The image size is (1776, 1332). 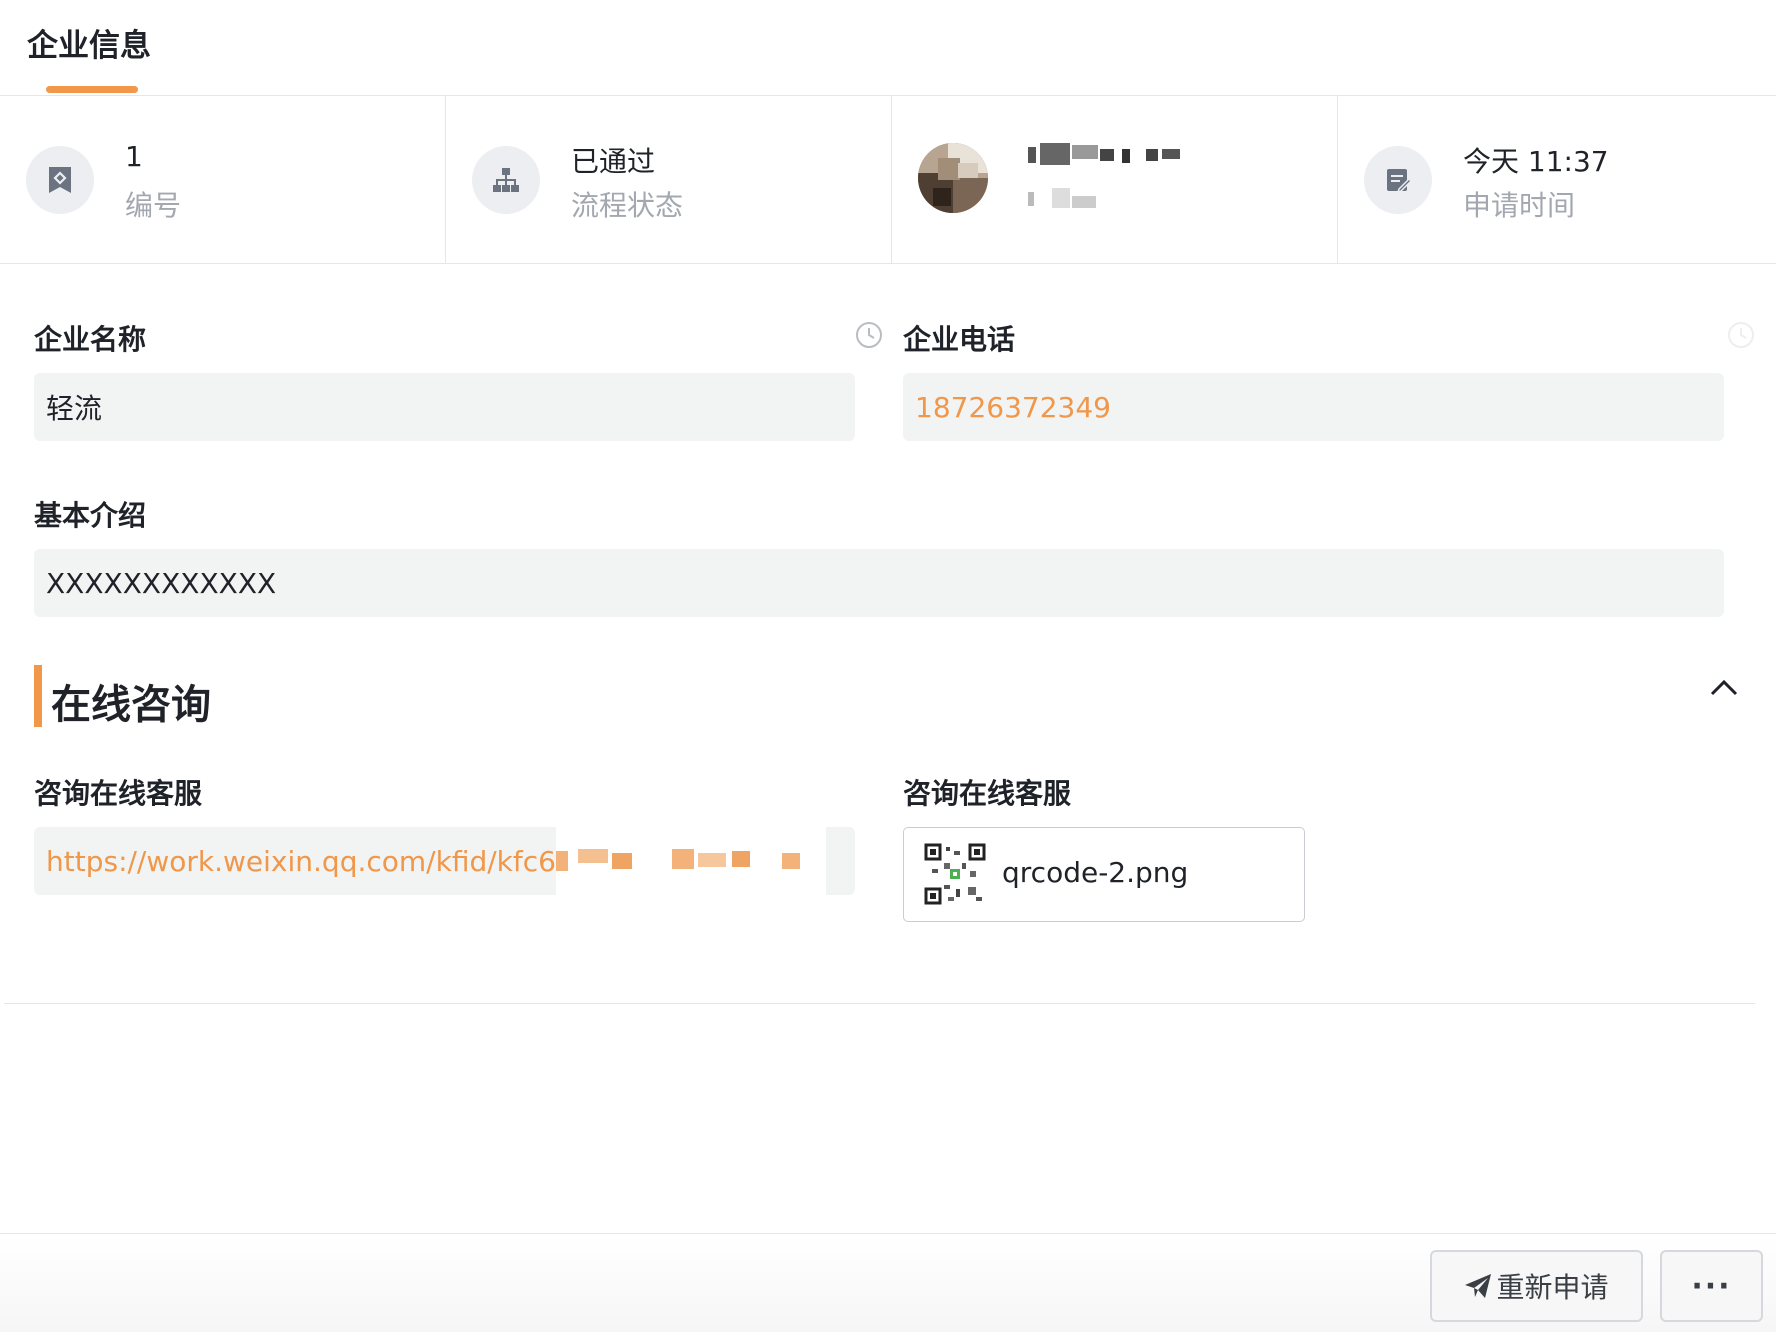 What do you see at coordinates (1519, 205) in the screenshot?
I see `apply-time-label: 申请时间` at bounding box center [1519, 205].